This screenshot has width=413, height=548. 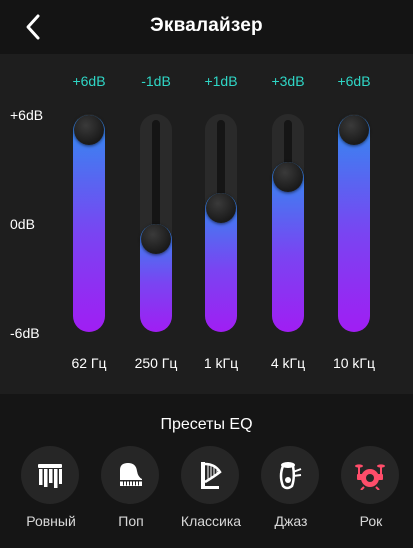 I want to click on harp-icon, so click(x=211, y=475).